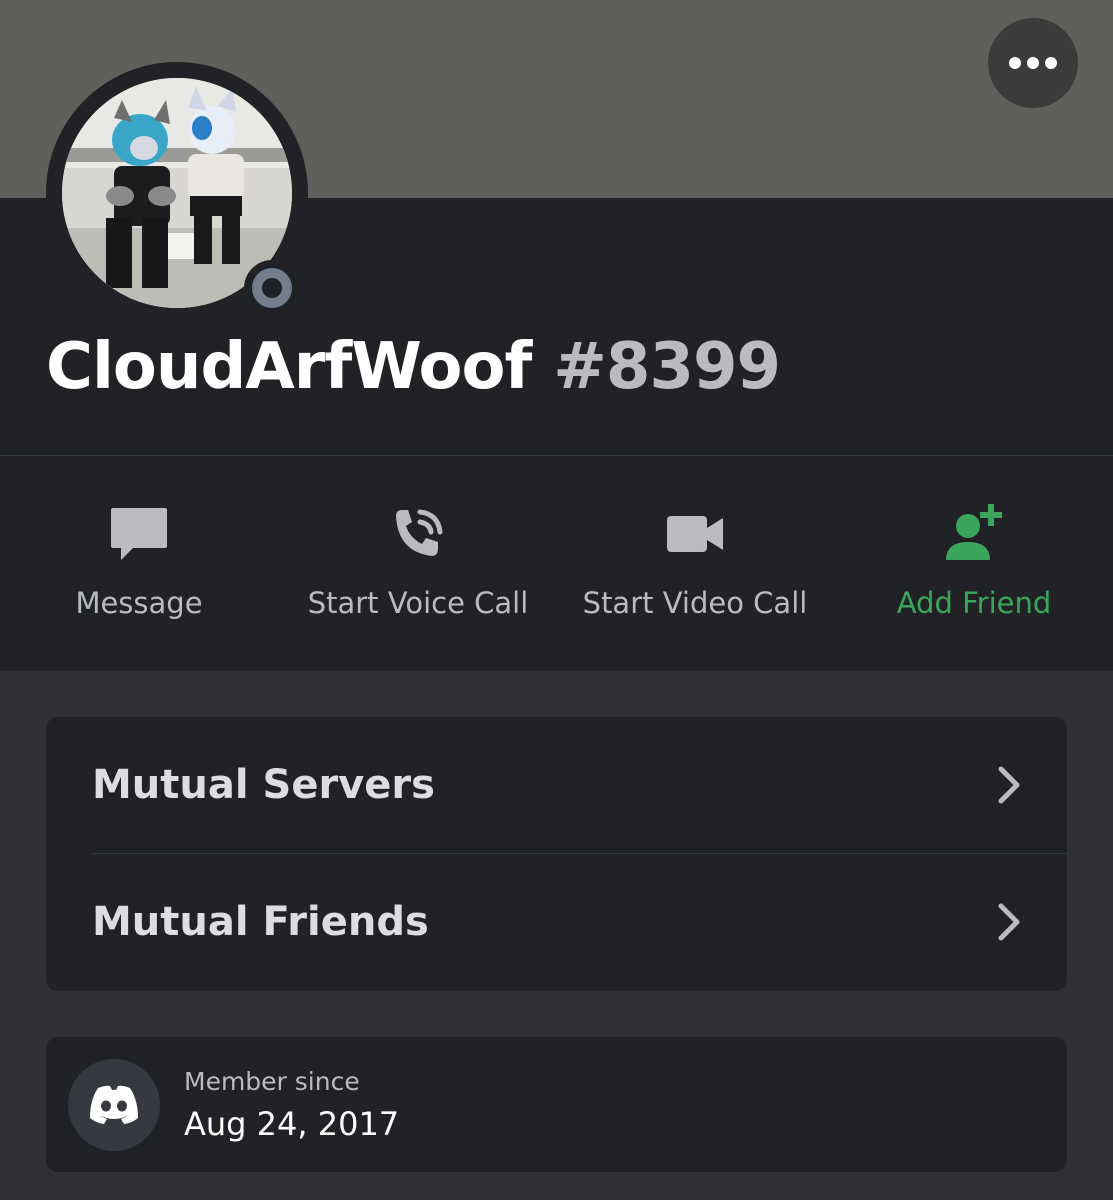 The image size is (1113, 1200). What do you see at coordinates (974, 532) in the screenshot?
I see `add-friend-icon` at bounding box center [974, 532].